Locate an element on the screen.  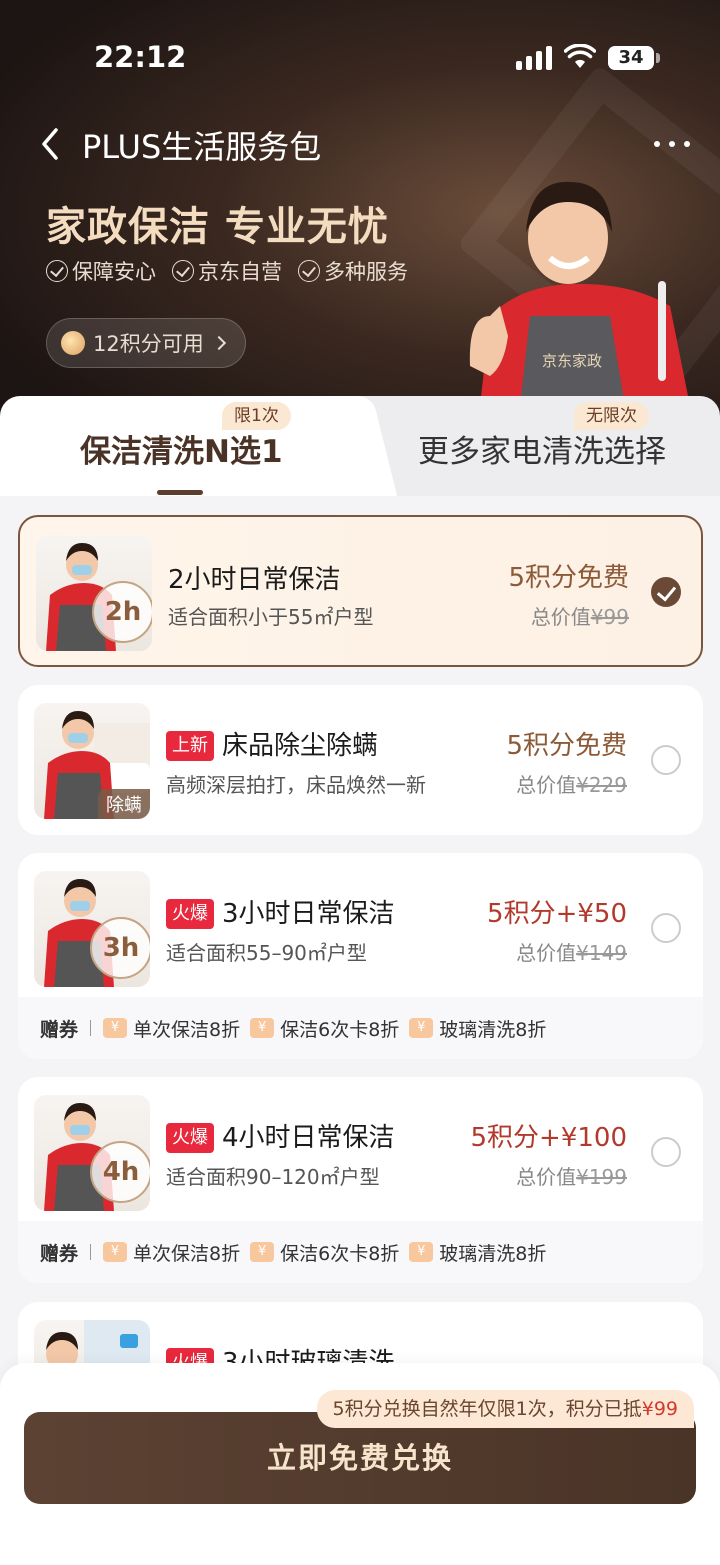
service-thumbnail: 2h is located at coordinates (94, 593).